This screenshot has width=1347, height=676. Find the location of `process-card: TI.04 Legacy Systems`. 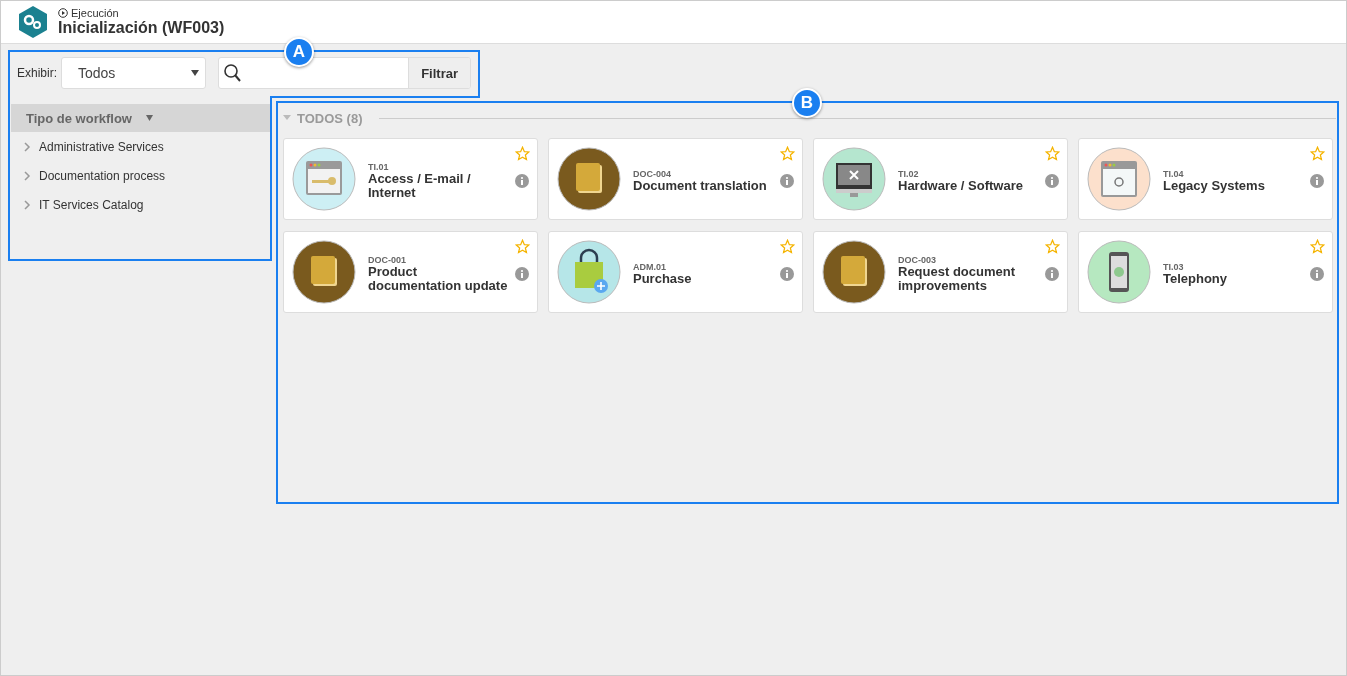

process-card: TI.04 Legacy Systems is located at coordinates (1205, 179).